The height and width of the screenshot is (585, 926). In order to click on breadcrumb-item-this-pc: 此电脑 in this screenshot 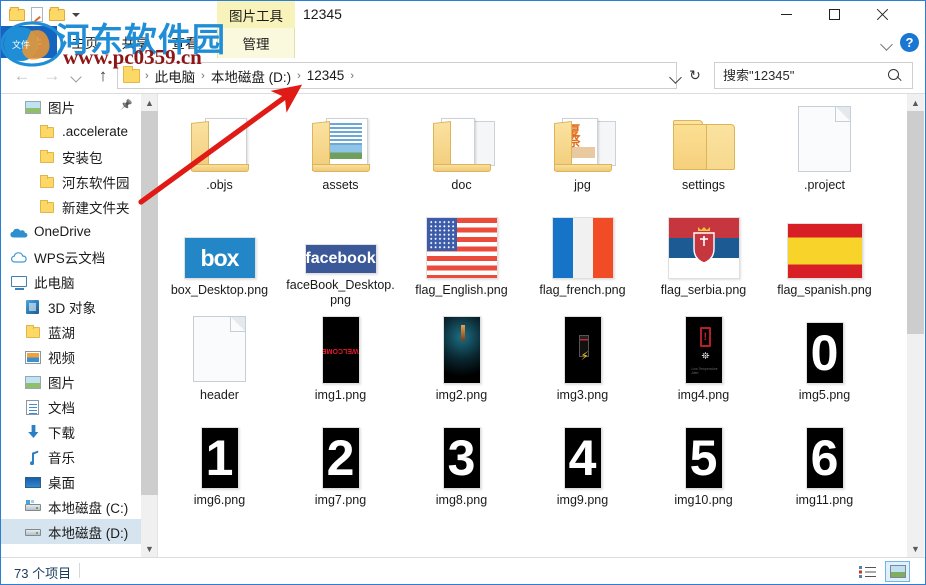, I will do `click(175, 76)`.